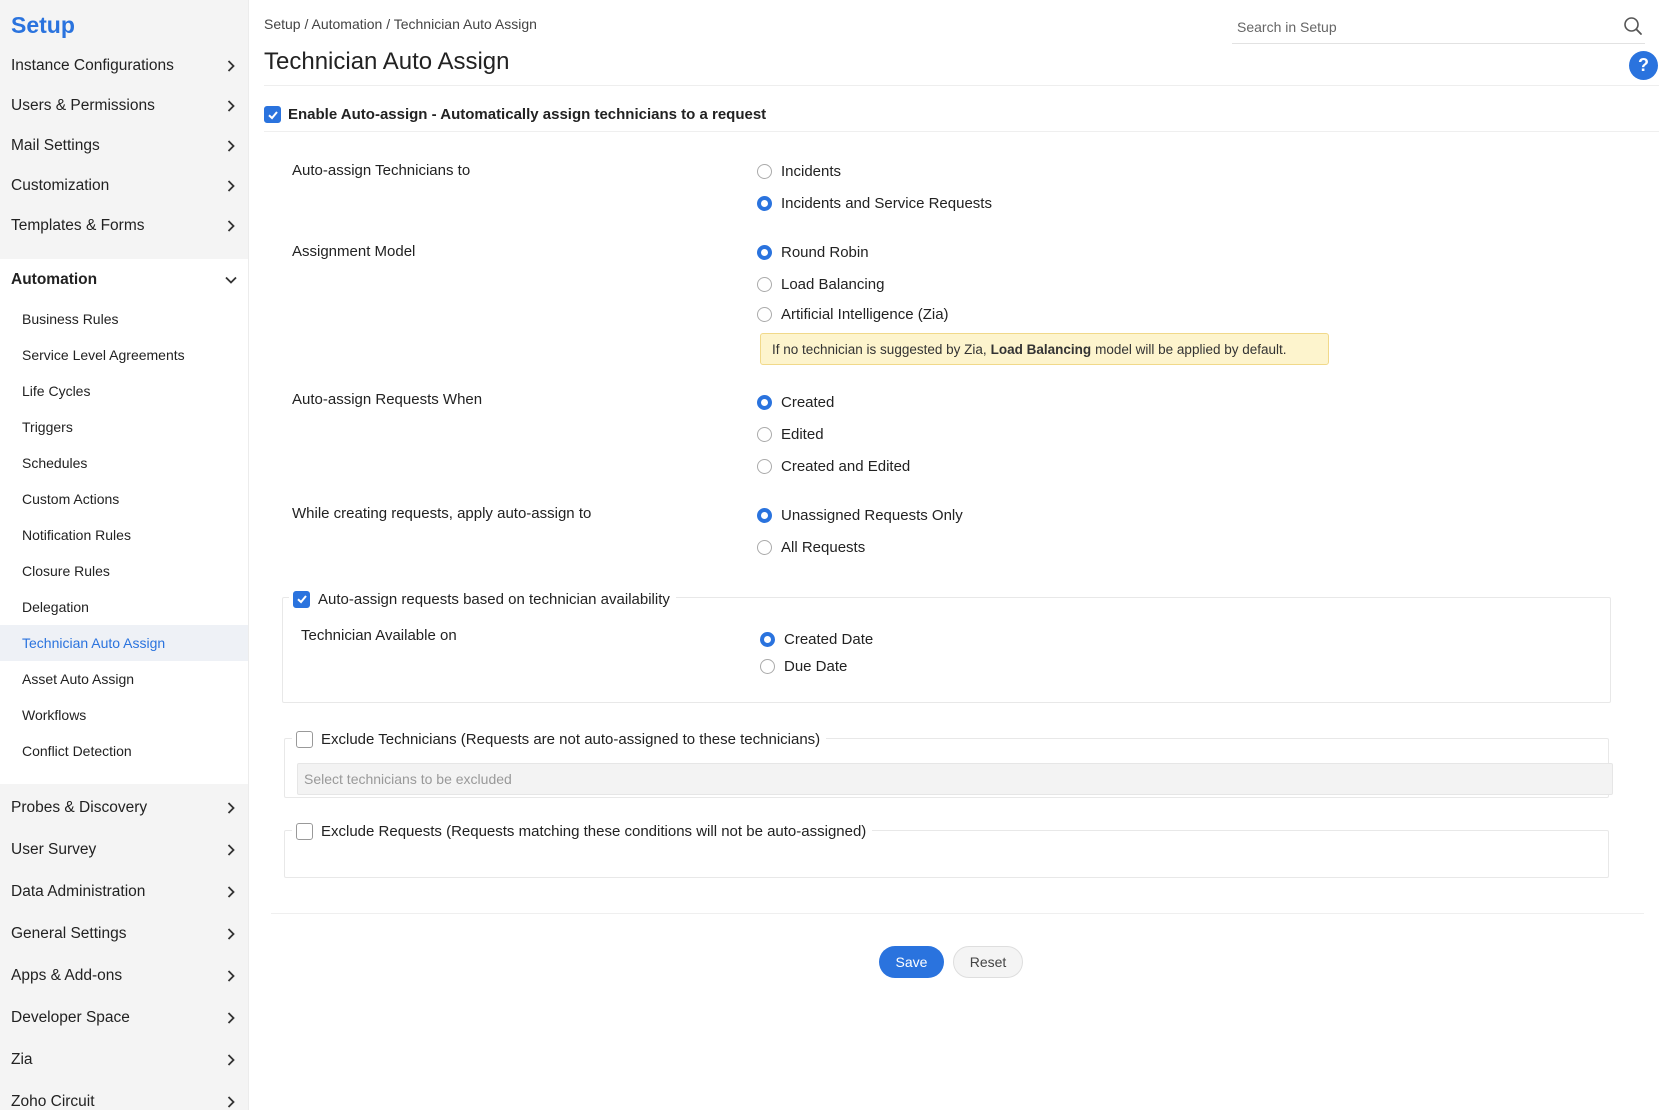 The image size is (1664, 1110). I want to click on sidebar-item-data-administration: Data Administration, so click(124, 892).